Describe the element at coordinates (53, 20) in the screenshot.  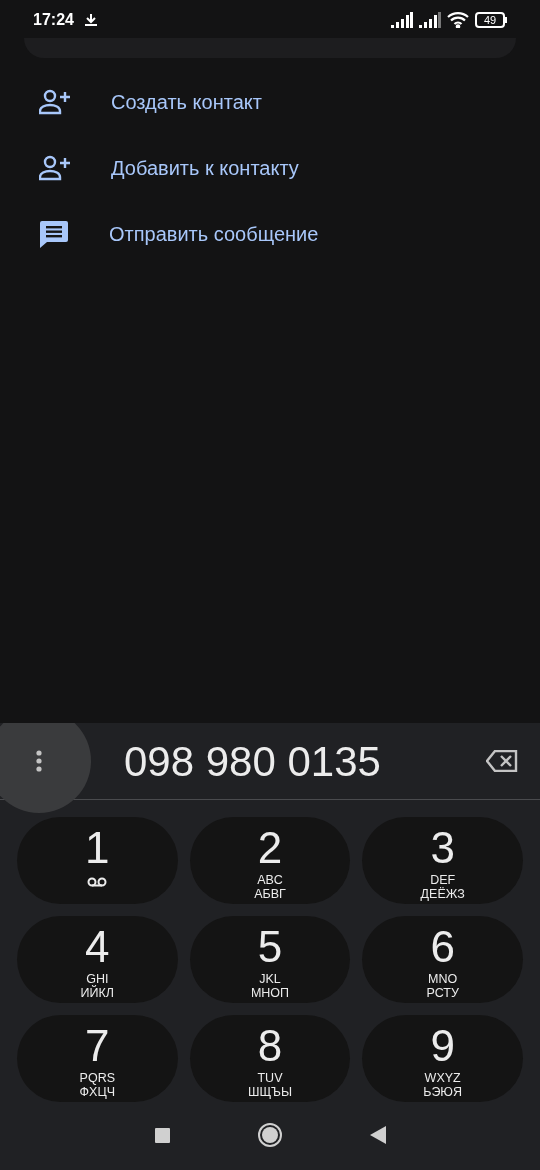
I see `status-time: 17:24` at that location.